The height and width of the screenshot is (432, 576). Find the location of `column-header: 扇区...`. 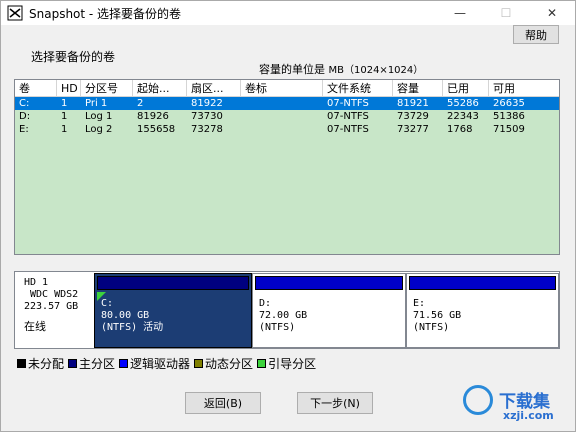

column-header: 扇区... is located at coordinates (214, 88).